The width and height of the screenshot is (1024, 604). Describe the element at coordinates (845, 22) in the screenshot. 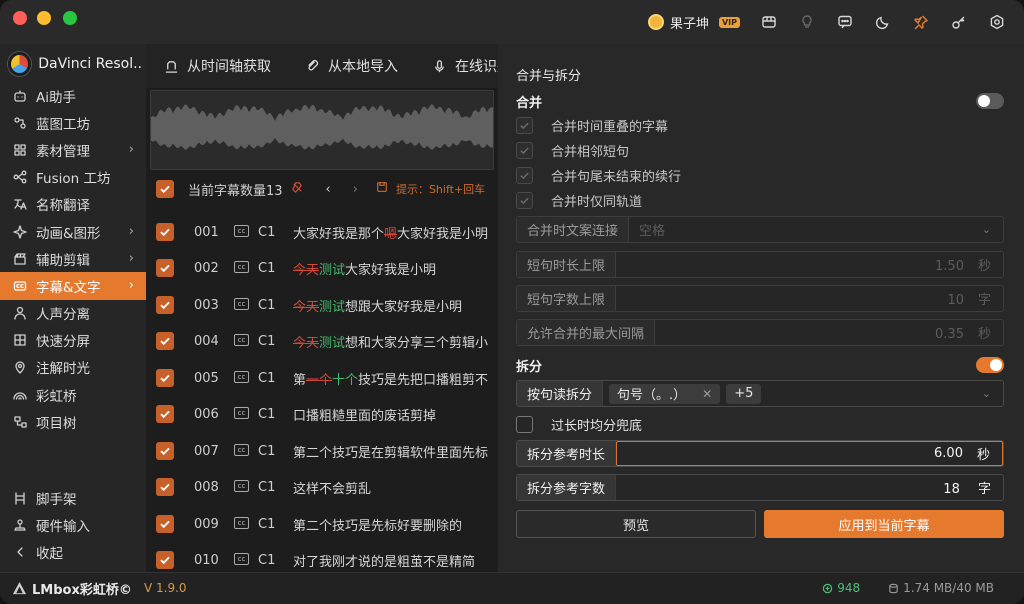

I see `message-icon` at that location.